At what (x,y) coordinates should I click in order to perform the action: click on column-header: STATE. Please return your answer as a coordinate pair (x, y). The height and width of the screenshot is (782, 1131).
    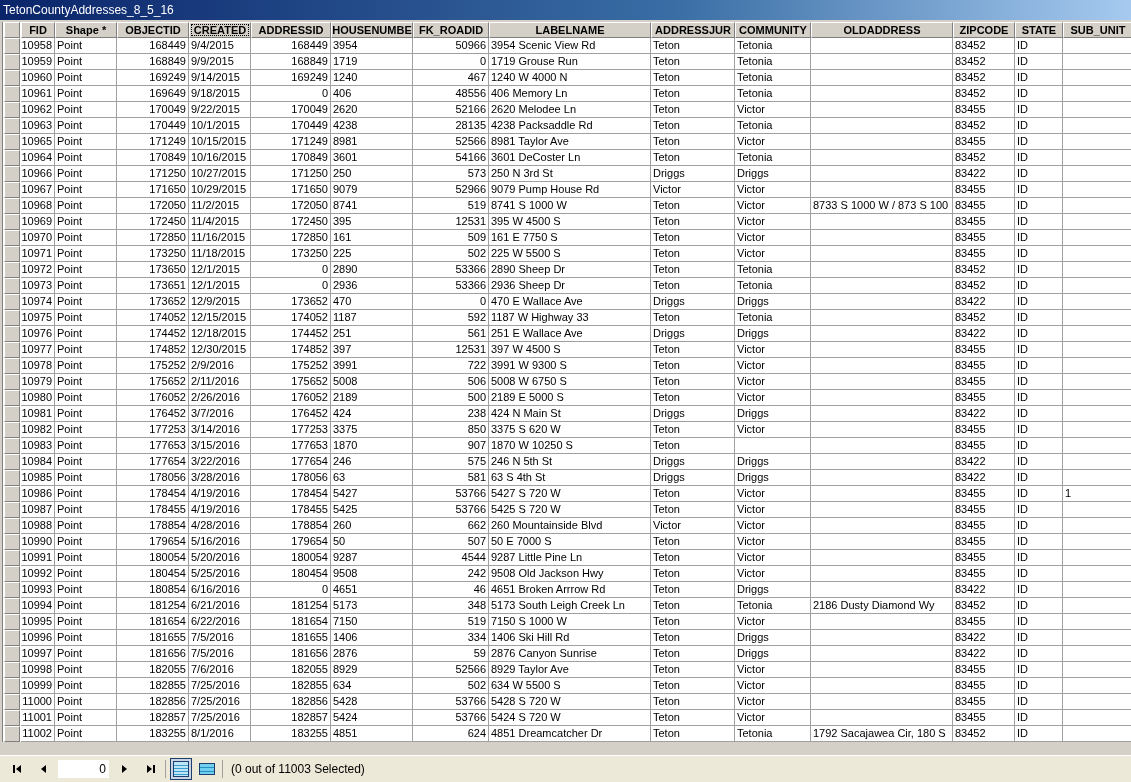
    Looking at the image, I should click on (1039, 30).